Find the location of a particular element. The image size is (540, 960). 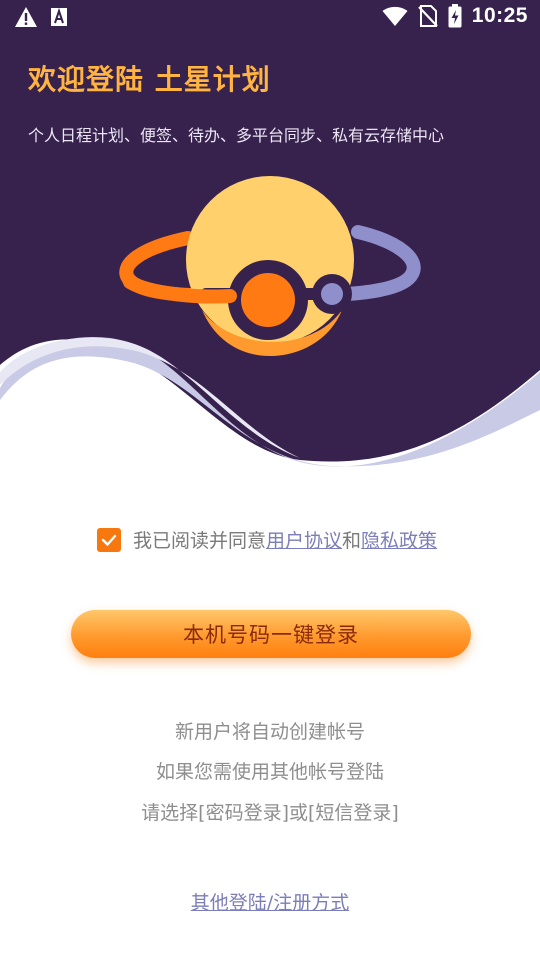

page-subtitle: 个人日程计划、便签、待办、多平台同步、私有云存储中心 is located at coordinates (236, 135).